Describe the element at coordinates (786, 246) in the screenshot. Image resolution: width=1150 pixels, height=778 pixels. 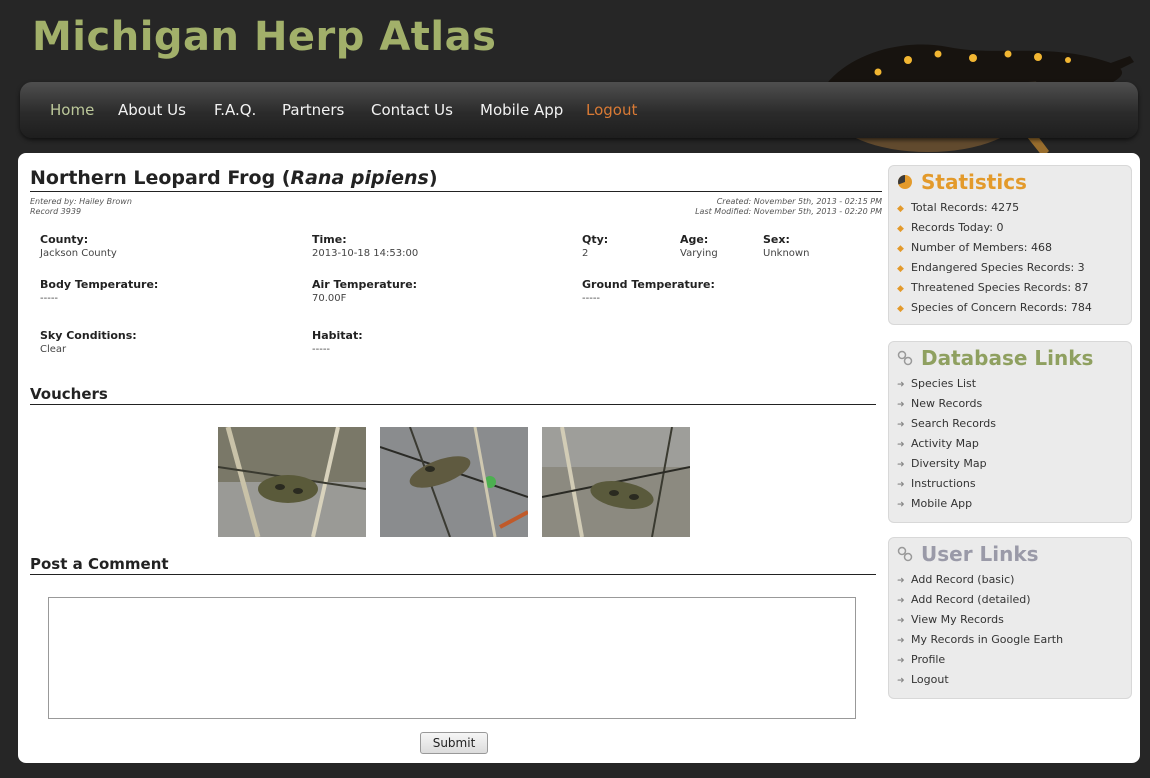
I see `sex-field: Sex: Unknown` at that location.